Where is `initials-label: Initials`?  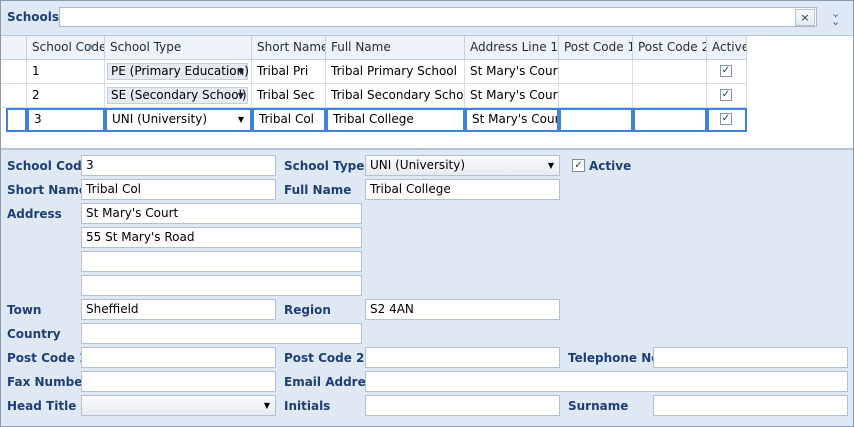 initials-label: Initials is located at coordinates (307, 406).